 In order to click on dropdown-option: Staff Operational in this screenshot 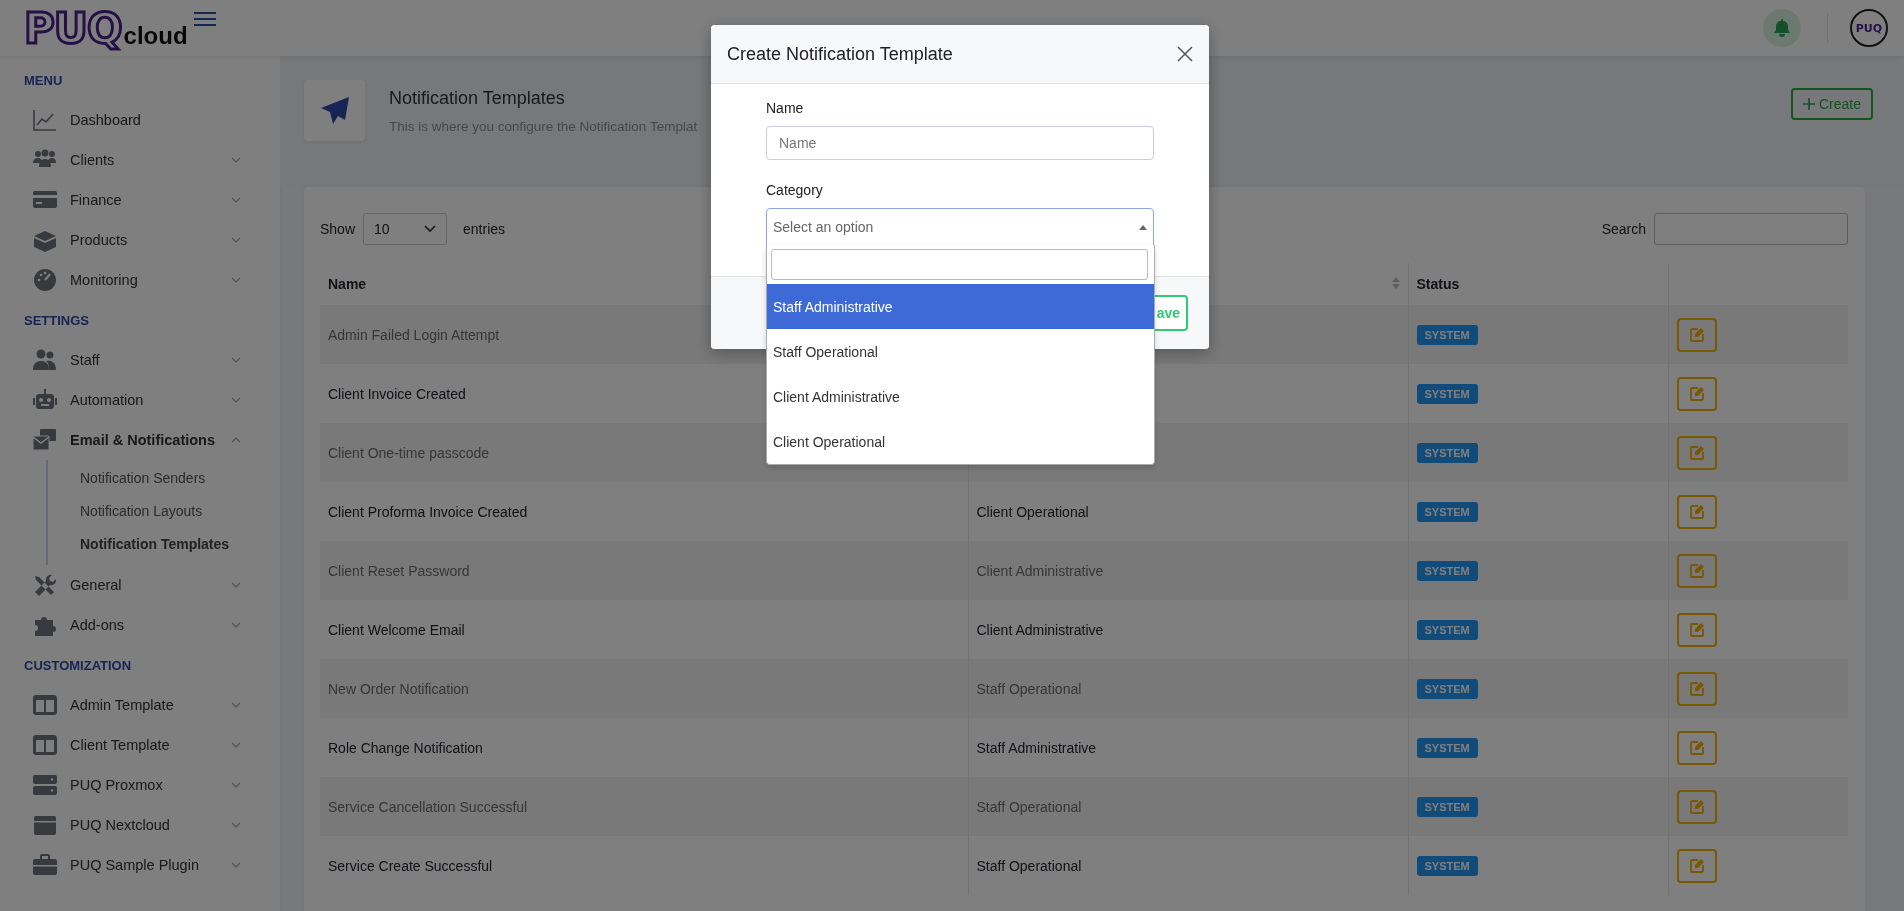, I will do `click(960, 351)`.